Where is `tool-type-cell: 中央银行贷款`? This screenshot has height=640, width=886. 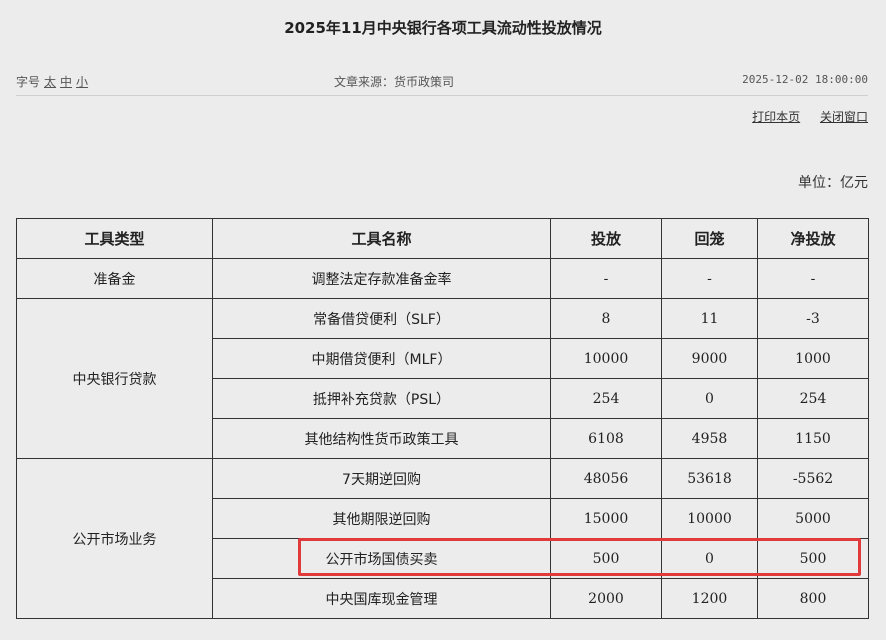 tool-type-cell: 中央银行贷款 is located at coordinates (114, 378).